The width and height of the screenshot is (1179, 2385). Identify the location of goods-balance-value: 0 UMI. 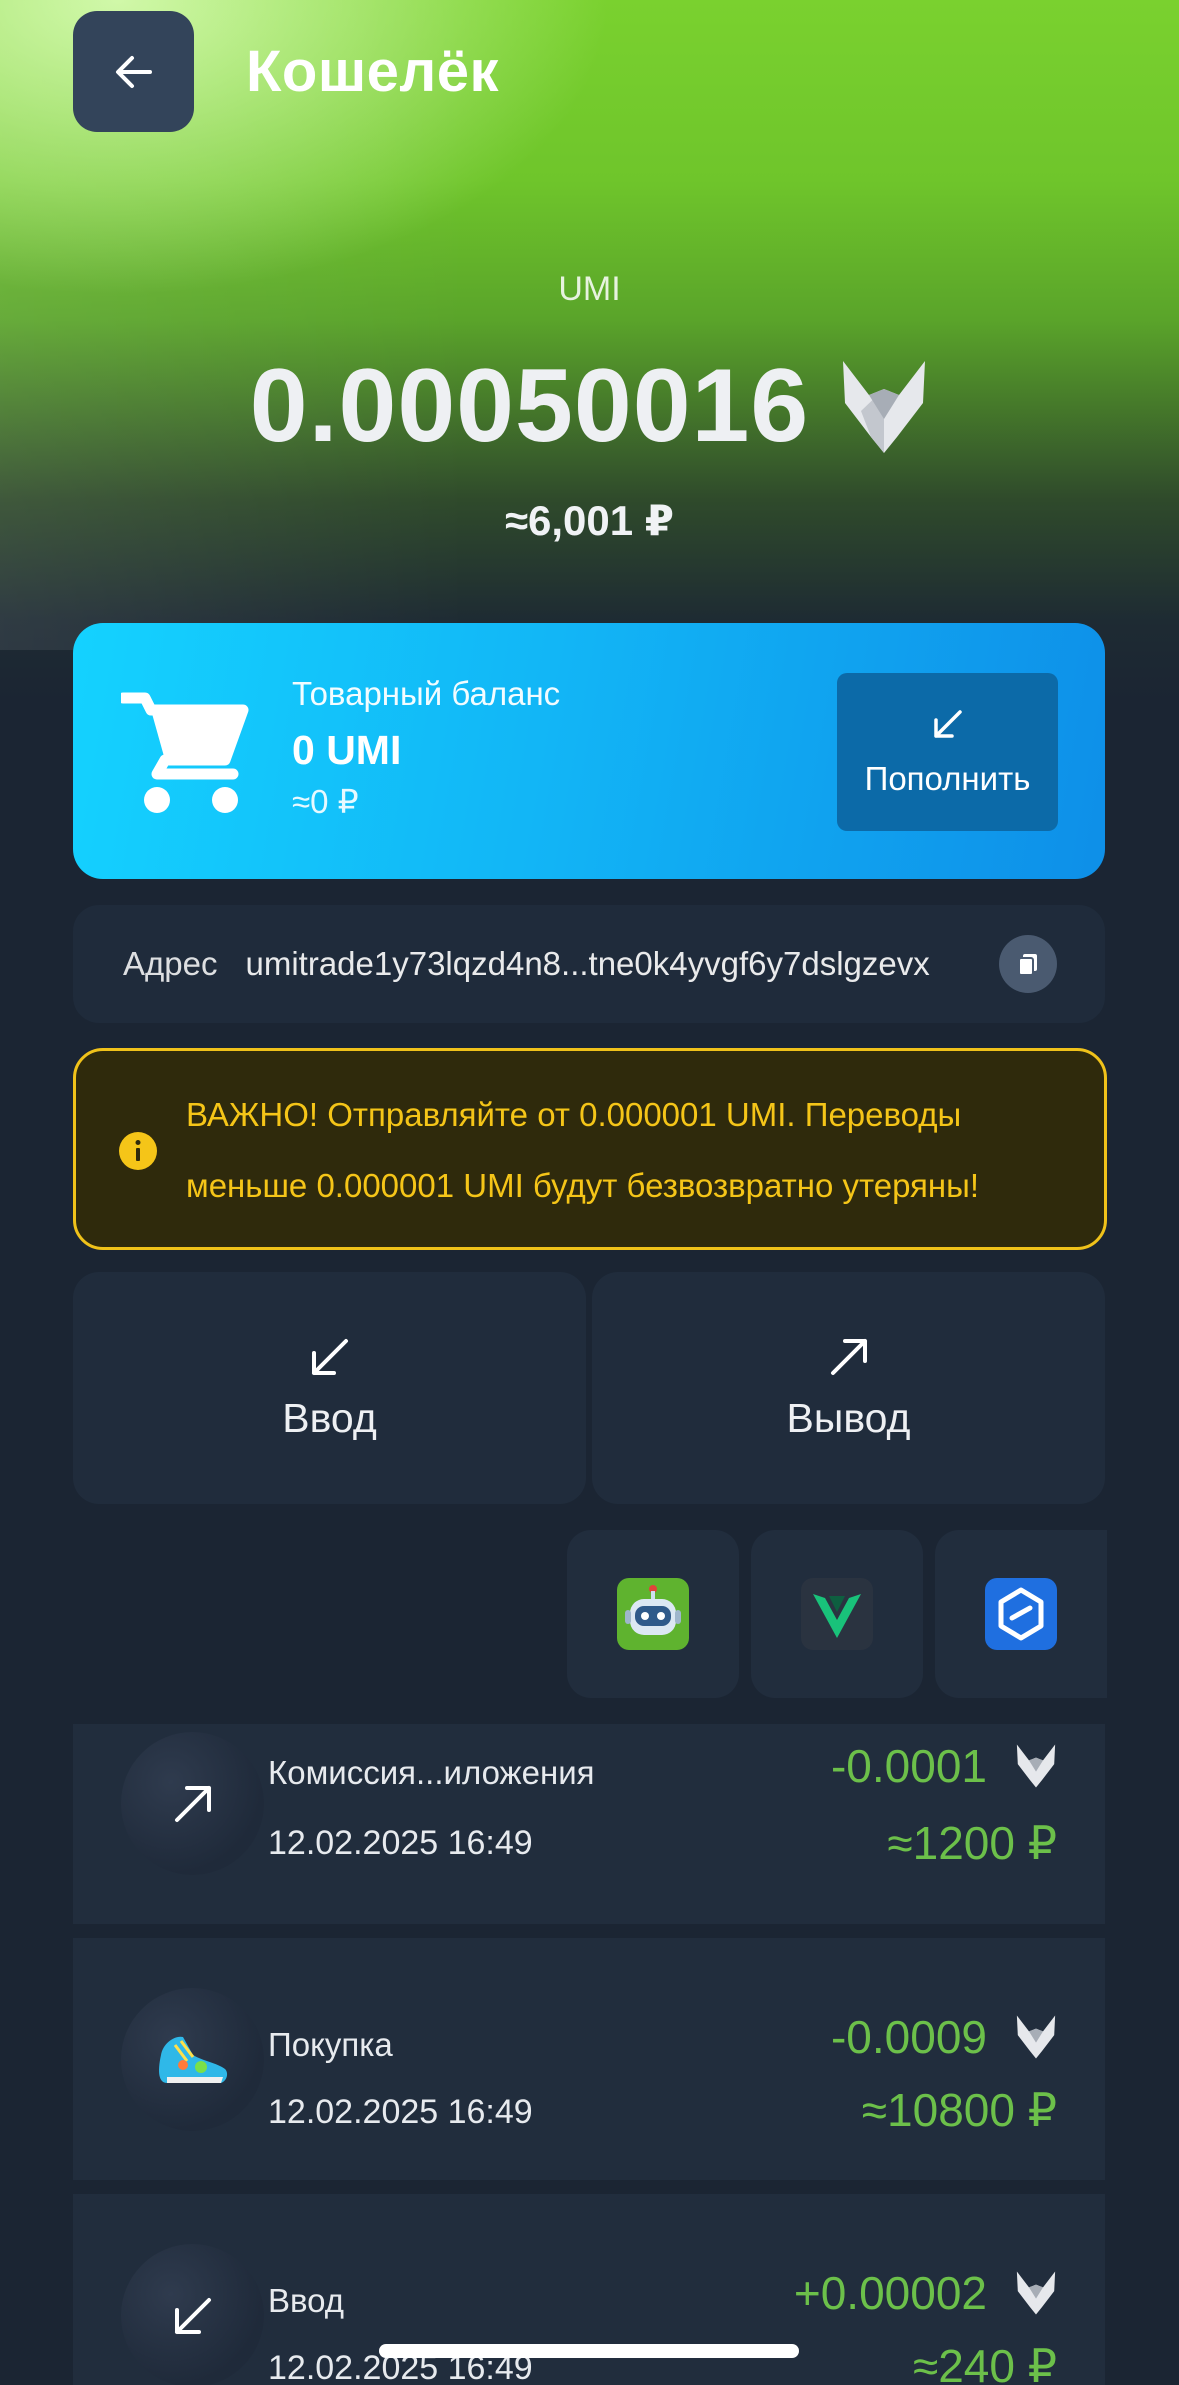
(347, 750).